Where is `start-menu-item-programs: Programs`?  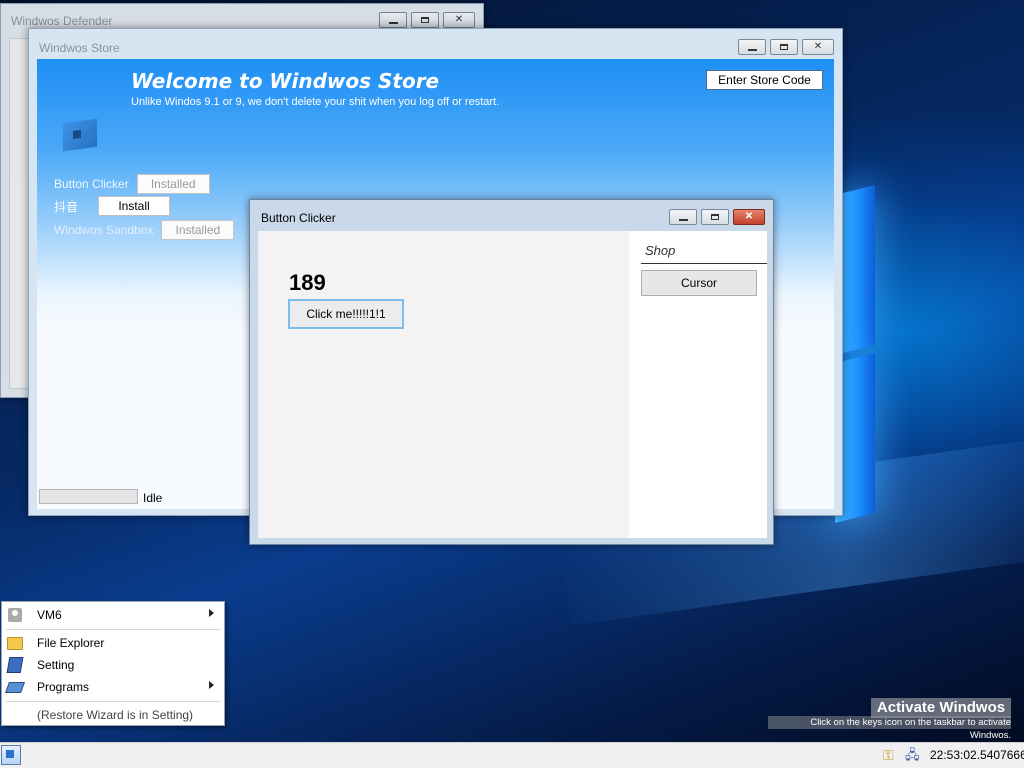
start-menu-item-programs: Programs is located at coordinates (113, 687).